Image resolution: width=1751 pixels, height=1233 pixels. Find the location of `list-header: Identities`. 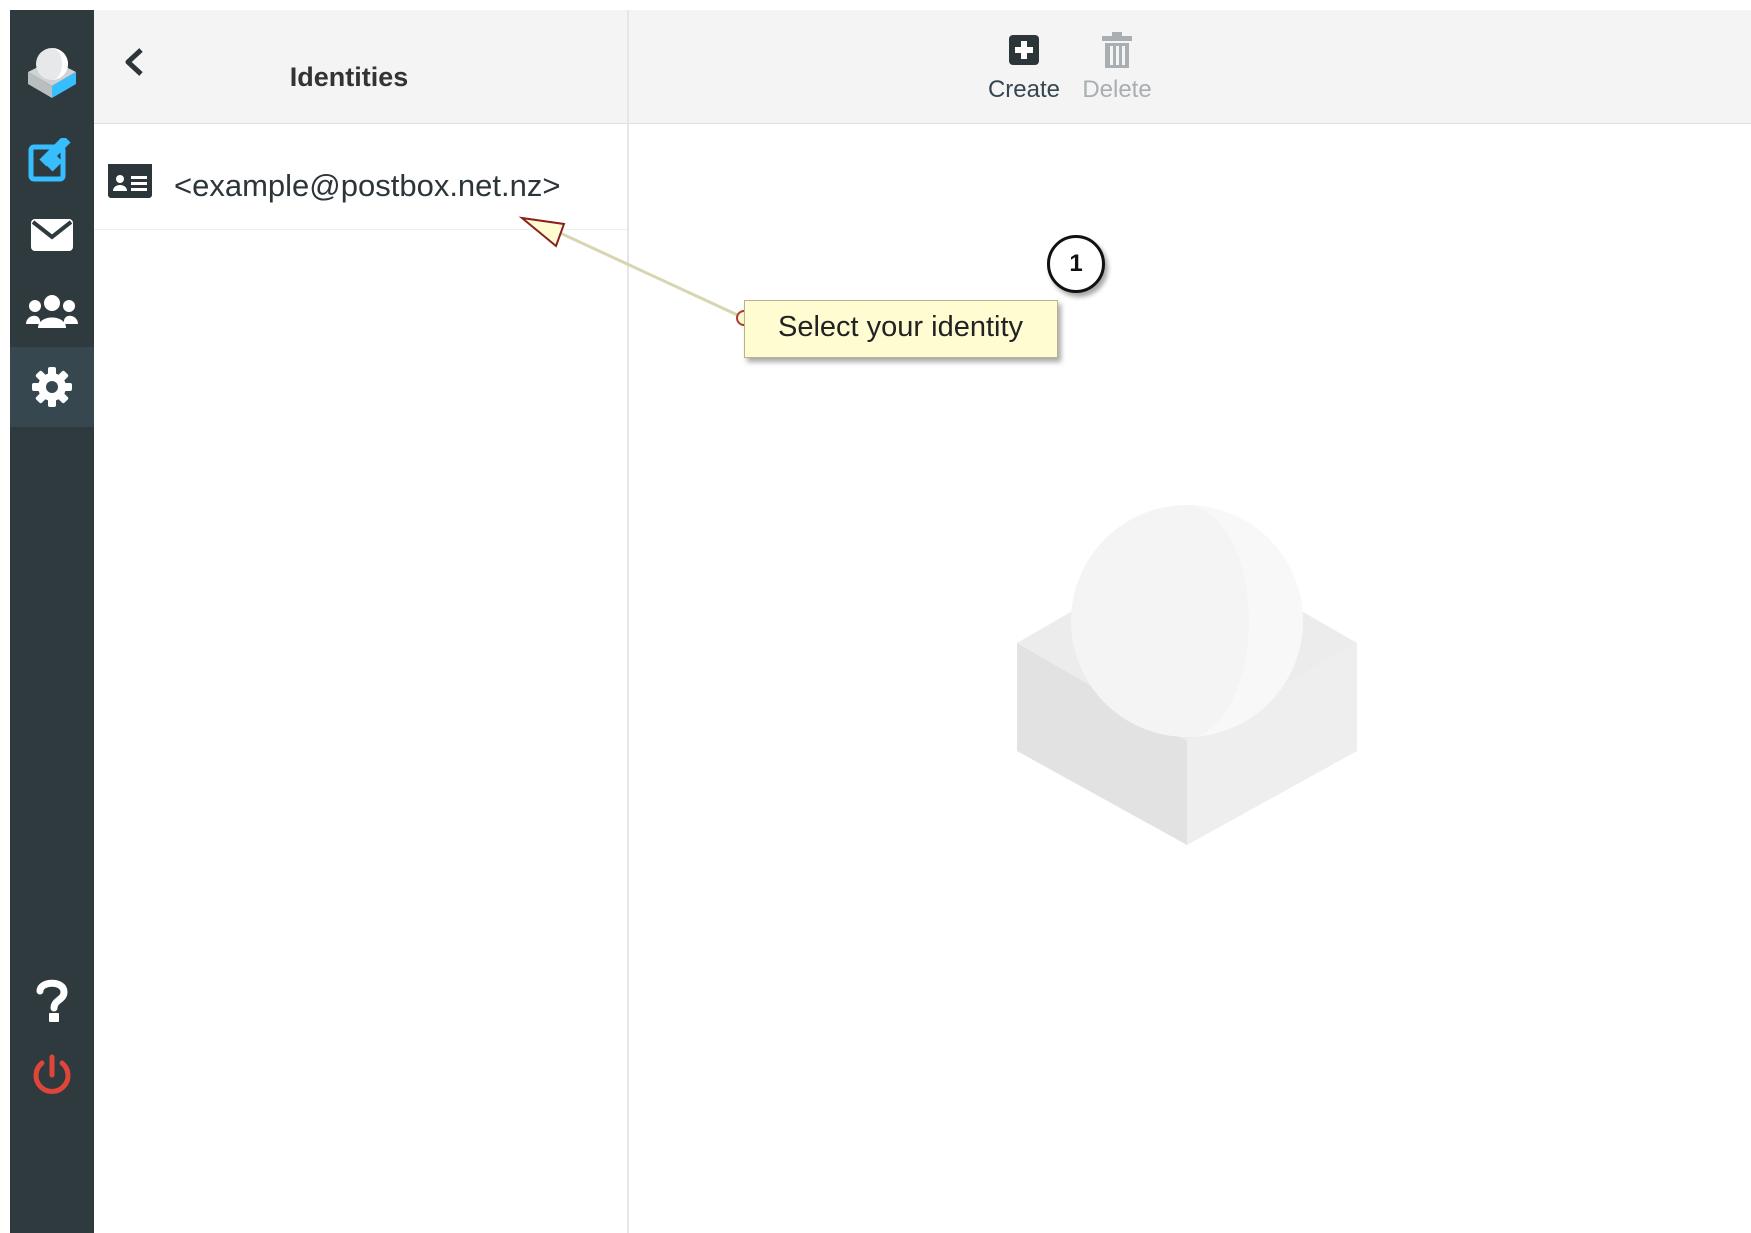

list-header: Identities is located at coordinates (360, 67).